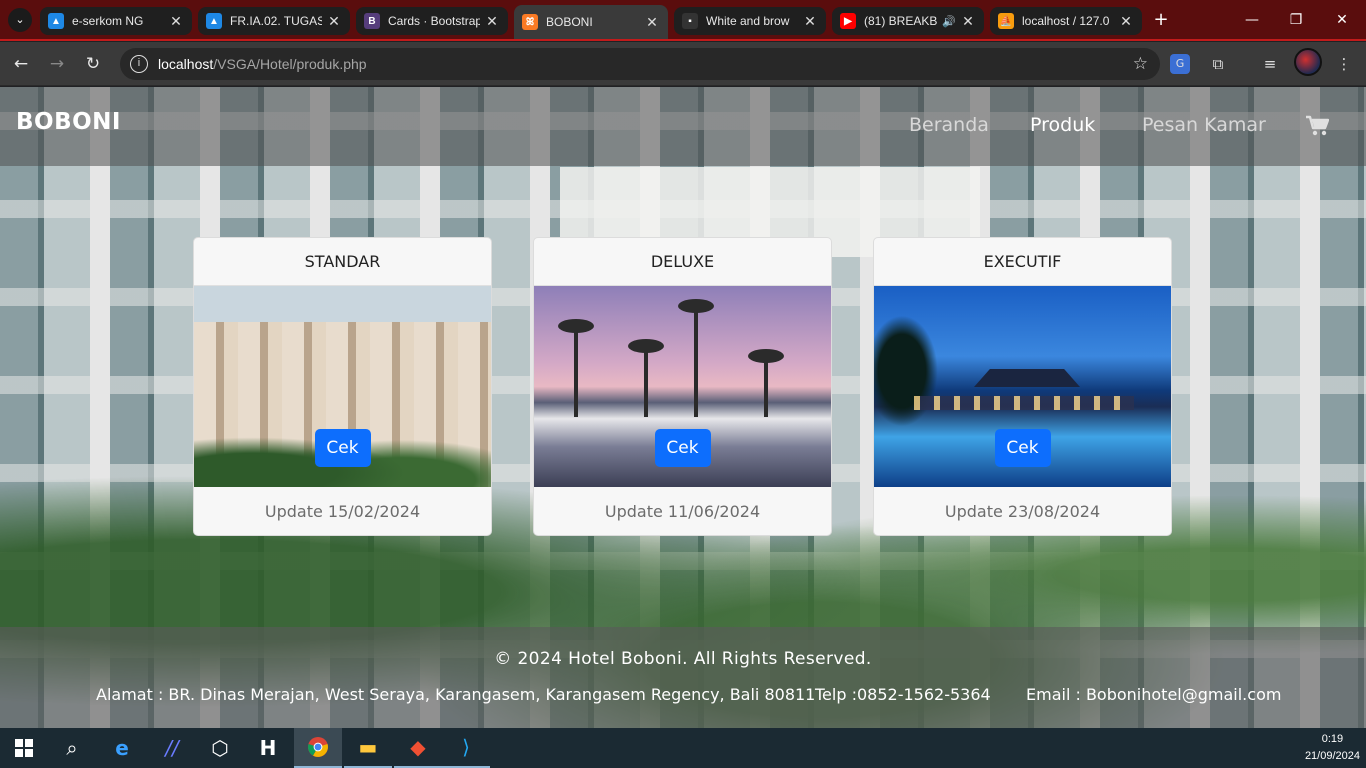 This screenshot has width=1366, height=768. What do you see at coordinates (220, 748) in the screenshot?
I see `unity-icon: ⬡` at bounding box center [220, 748].